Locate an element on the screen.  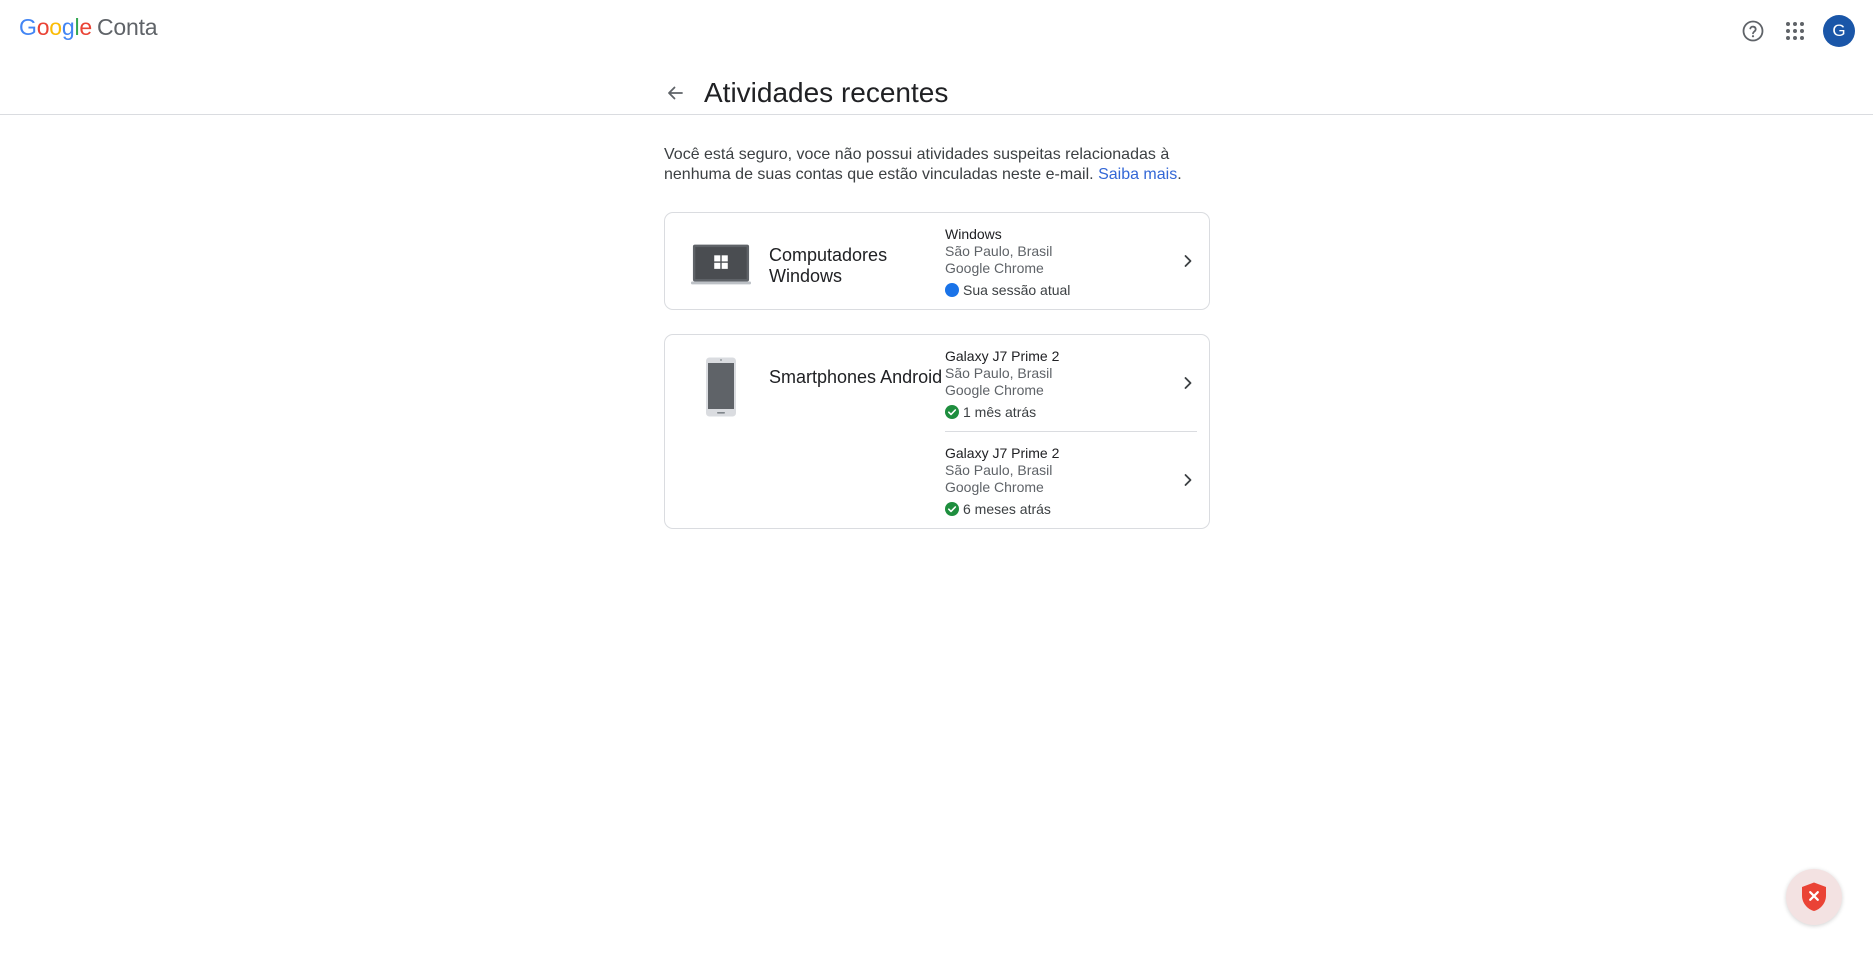
device-group-header: Smartphones Android is located at coordinates (805, 431).